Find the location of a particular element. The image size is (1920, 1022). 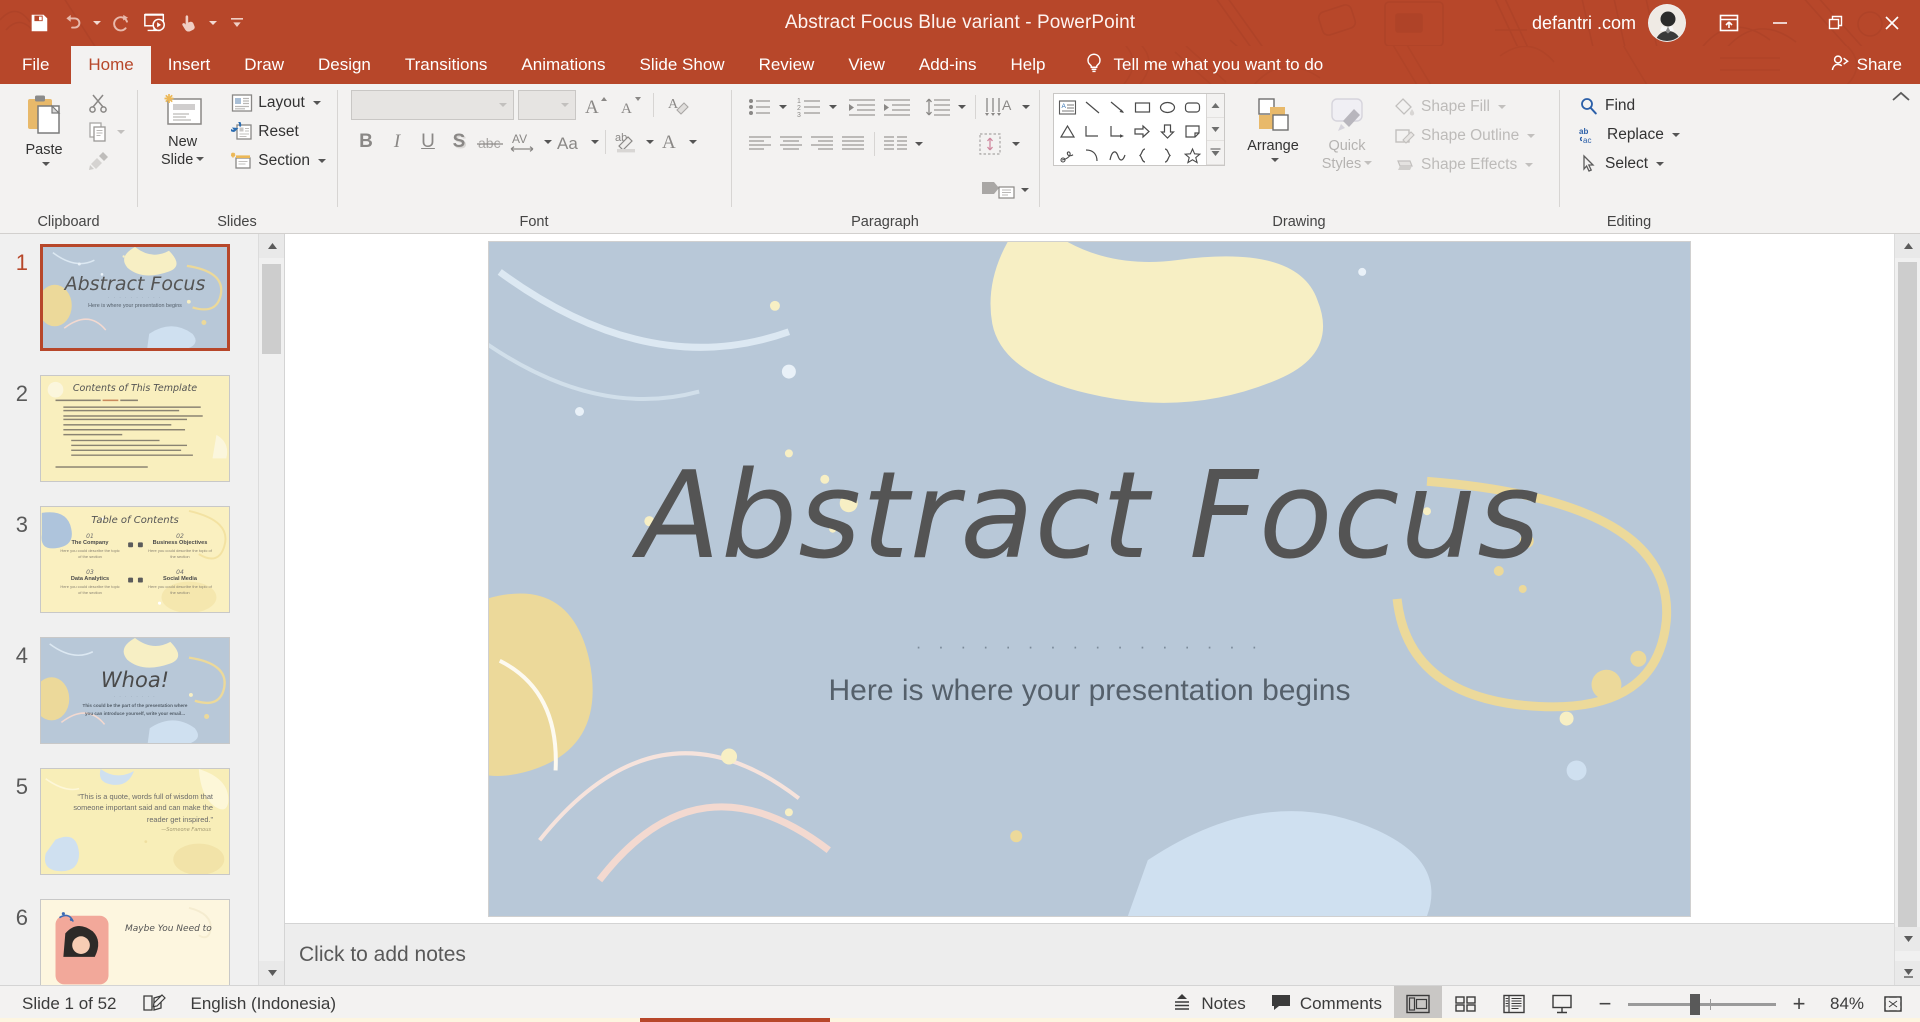

shapes-gallery: A is located at coordinates (1139, 129).